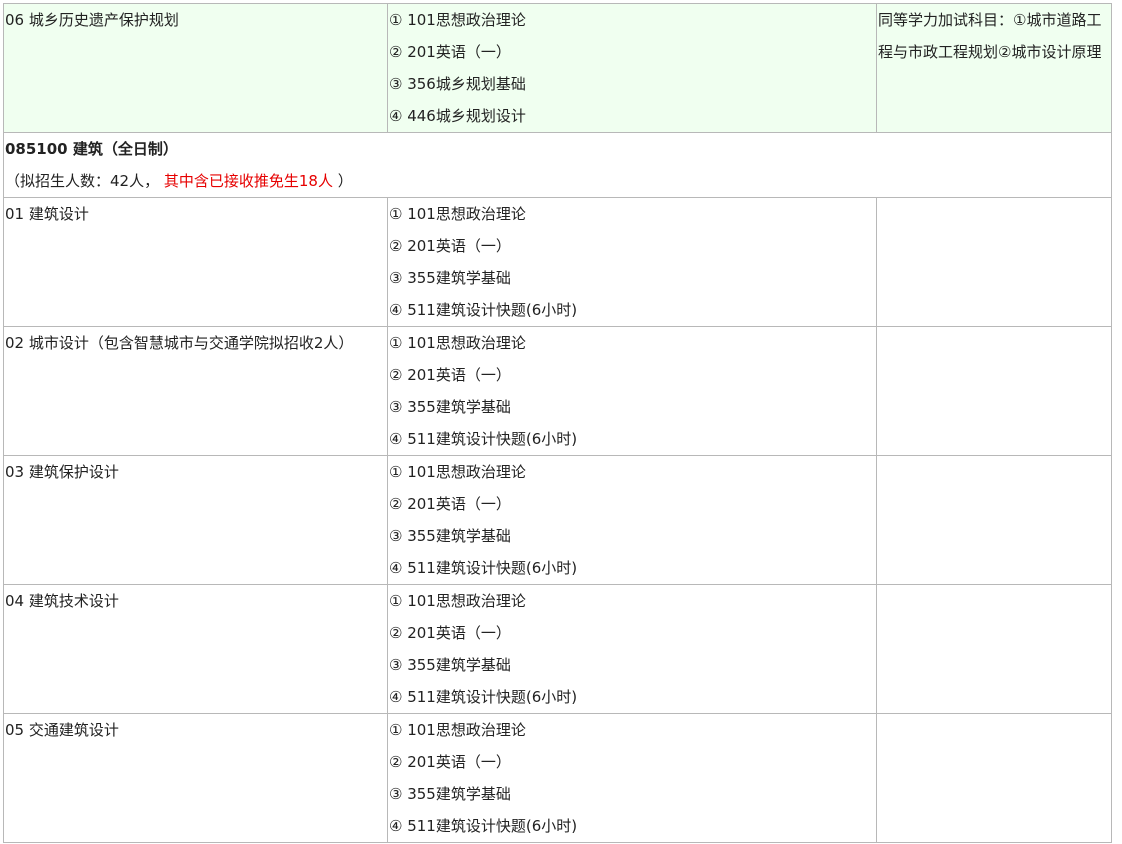 This screenshot has width=1122, height=844. Describe the element at coordinates (195, 520) in the screenshot. I see `research-direction: 03 建筑保护设计` at that location.